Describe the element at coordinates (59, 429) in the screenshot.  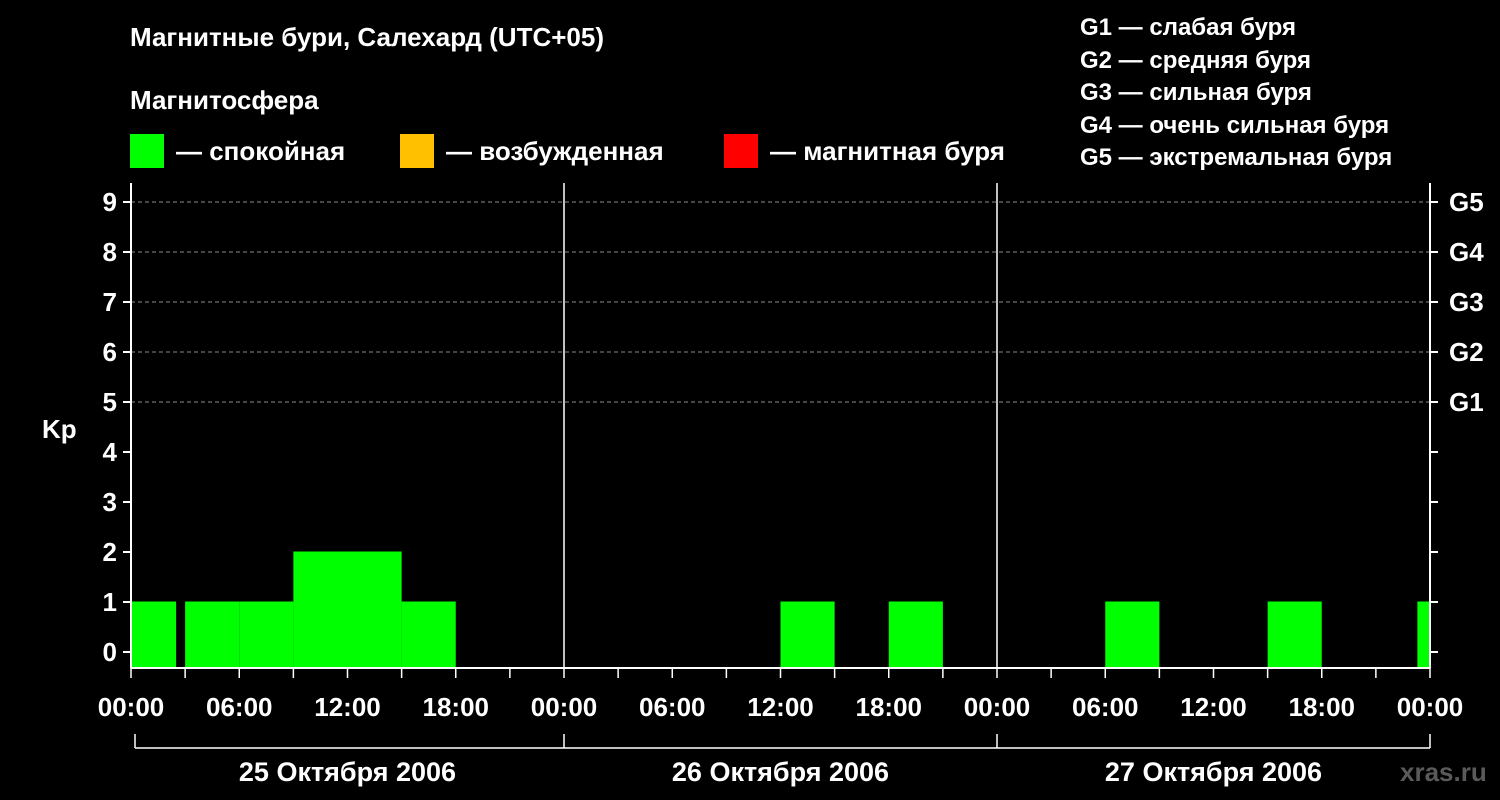
I see `y-axis-label: Kp` at that location.